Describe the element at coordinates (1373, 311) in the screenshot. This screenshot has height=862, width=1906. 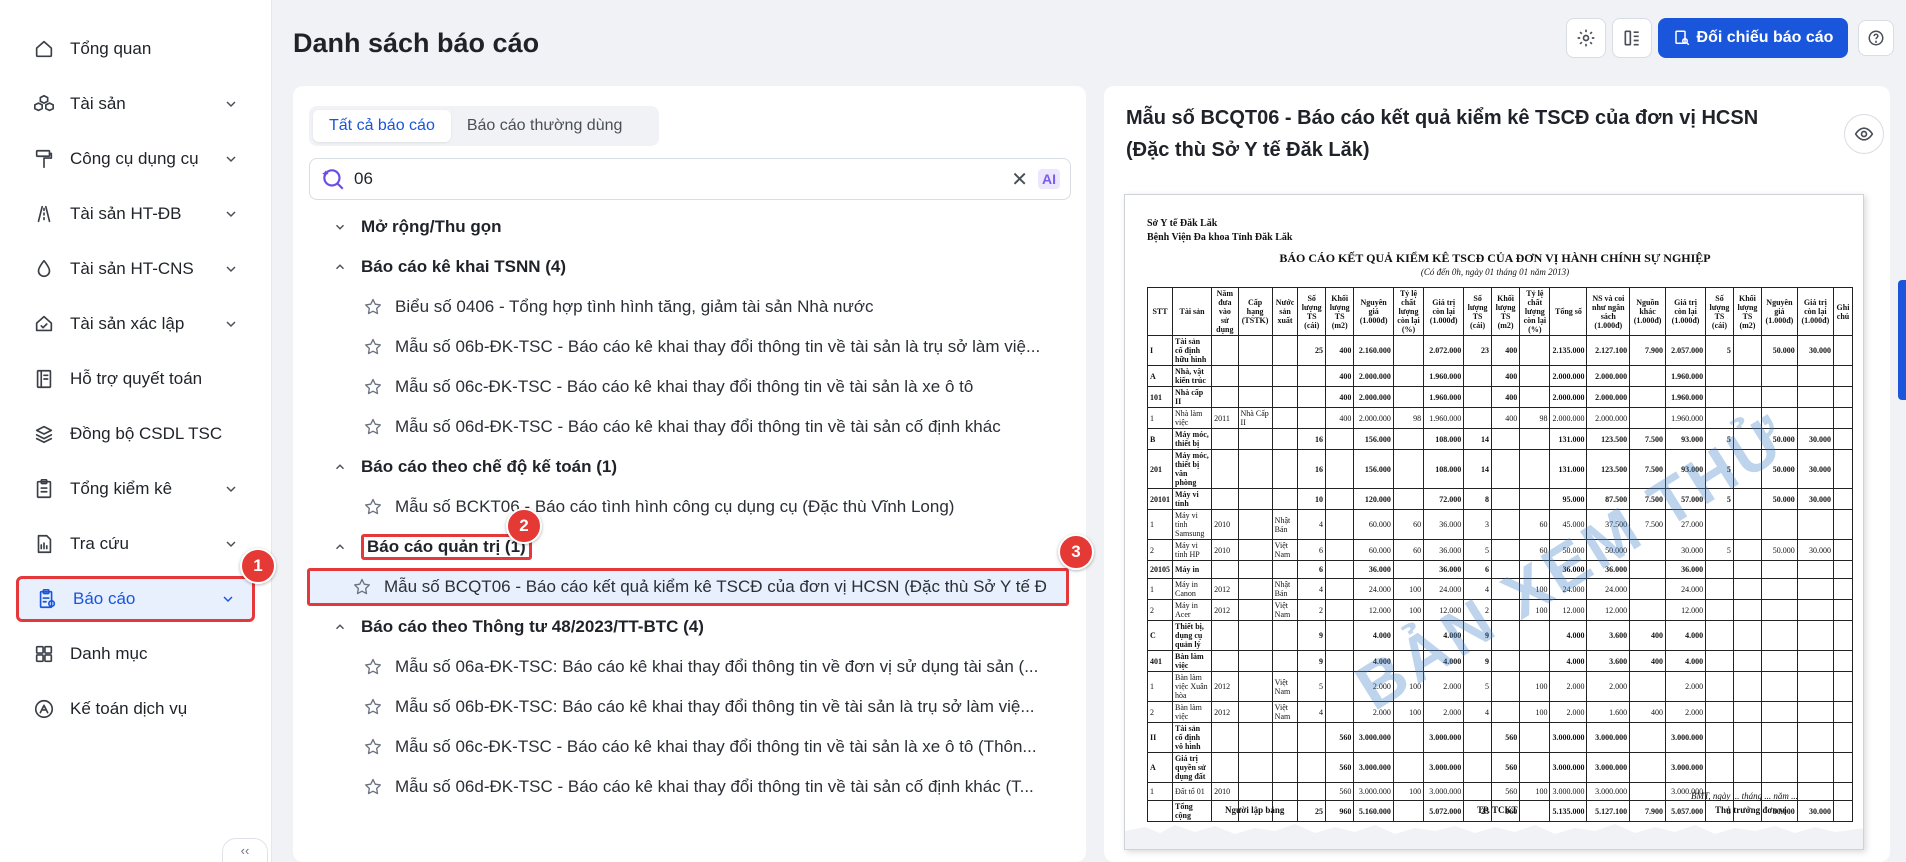
I see `doc-column-header: Nguyên giá (1.000đ)` at that location.